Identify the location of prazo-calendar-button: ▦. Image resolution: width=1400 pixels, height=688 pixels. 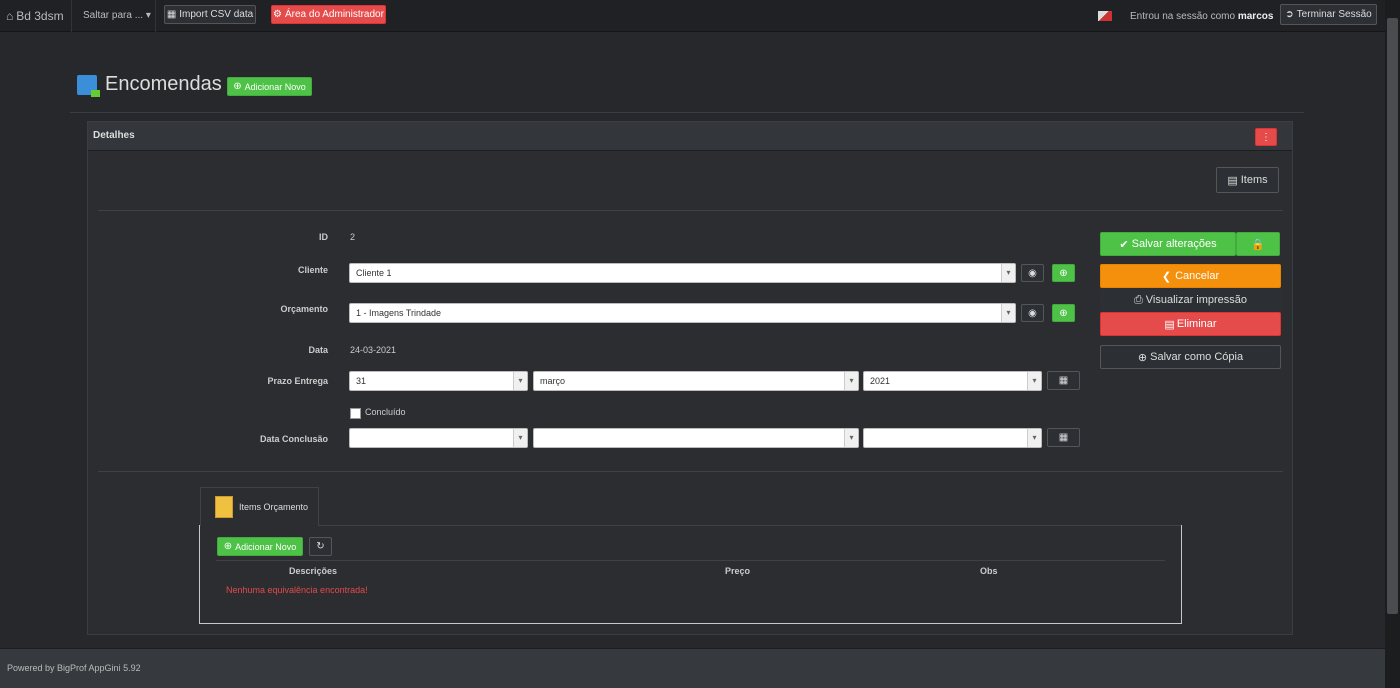
(1063, 380).